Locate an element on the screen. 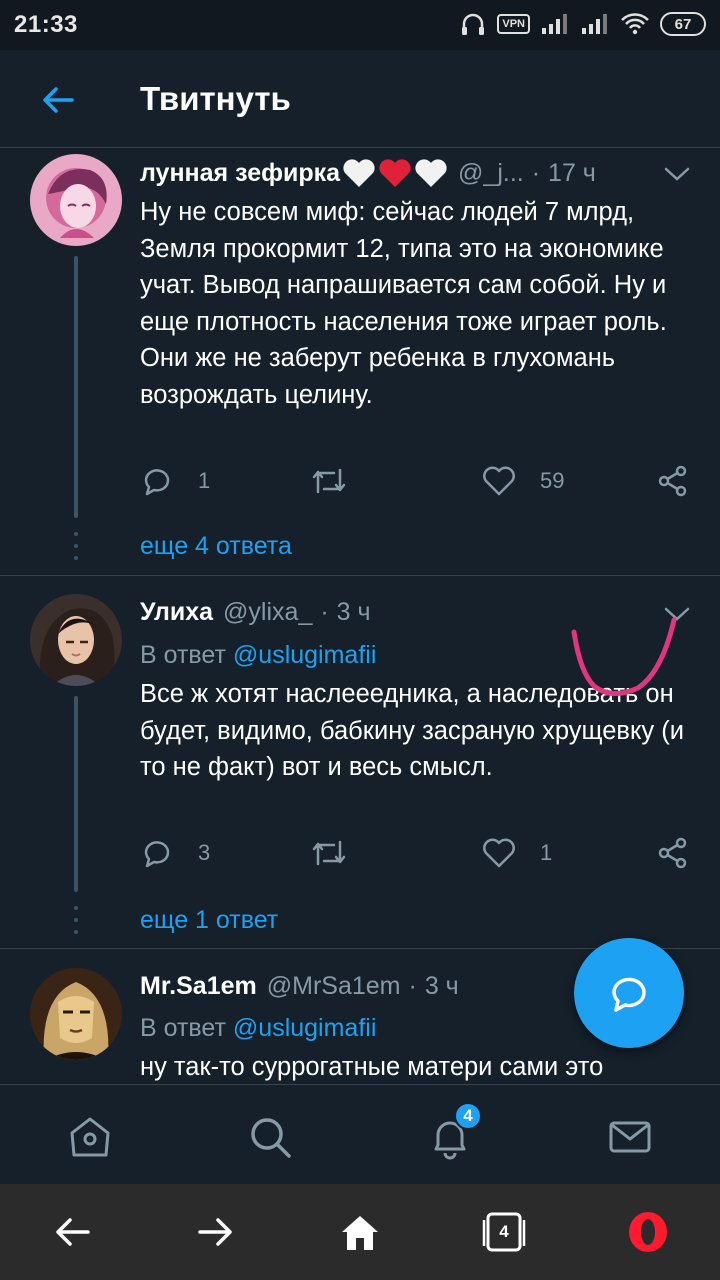 This screenshot has height=1280, width=720. compose-reply-button is located at coordinates (629, 993).